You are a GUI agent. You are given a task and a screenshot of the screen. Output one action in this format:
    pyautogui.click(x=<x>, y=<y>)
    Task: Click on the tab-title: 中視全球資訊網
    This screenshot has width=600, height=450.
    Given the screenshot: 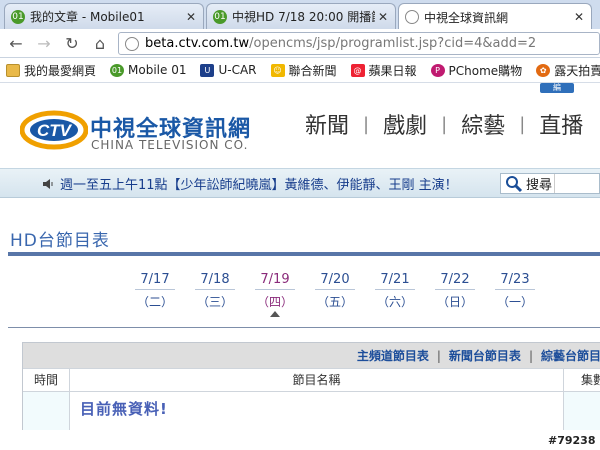 What is the action you would take?
    pyautogui.click(x=466, y=17)
    